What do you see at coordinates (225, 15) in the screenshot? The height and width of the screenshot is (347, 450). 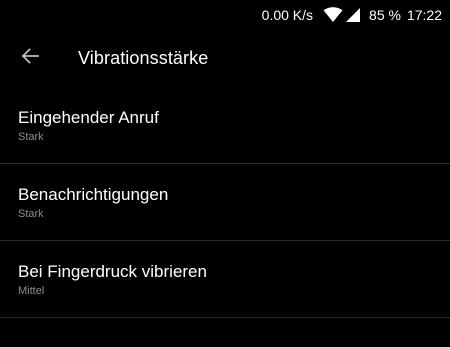 I see `status-bar: 0.00 K/s 85 % 17:22` at bounding box center [225, 15].